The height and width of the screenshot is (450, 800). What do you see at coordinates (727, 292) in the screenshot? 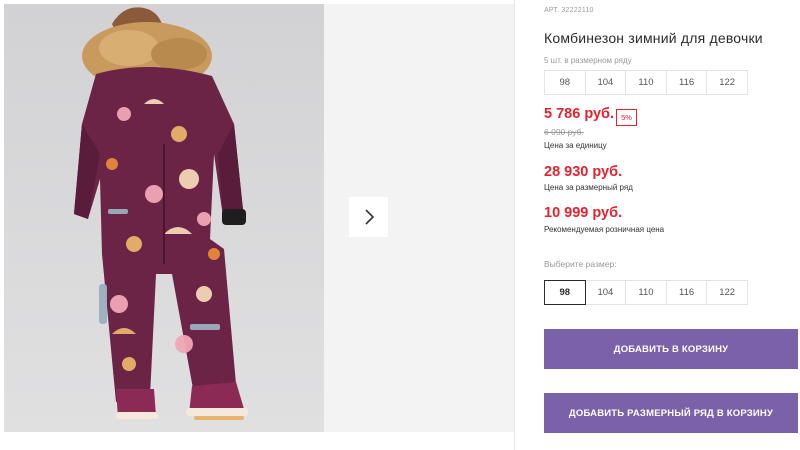
I see `size-option-122: 122` at bounding box center [727, 292].